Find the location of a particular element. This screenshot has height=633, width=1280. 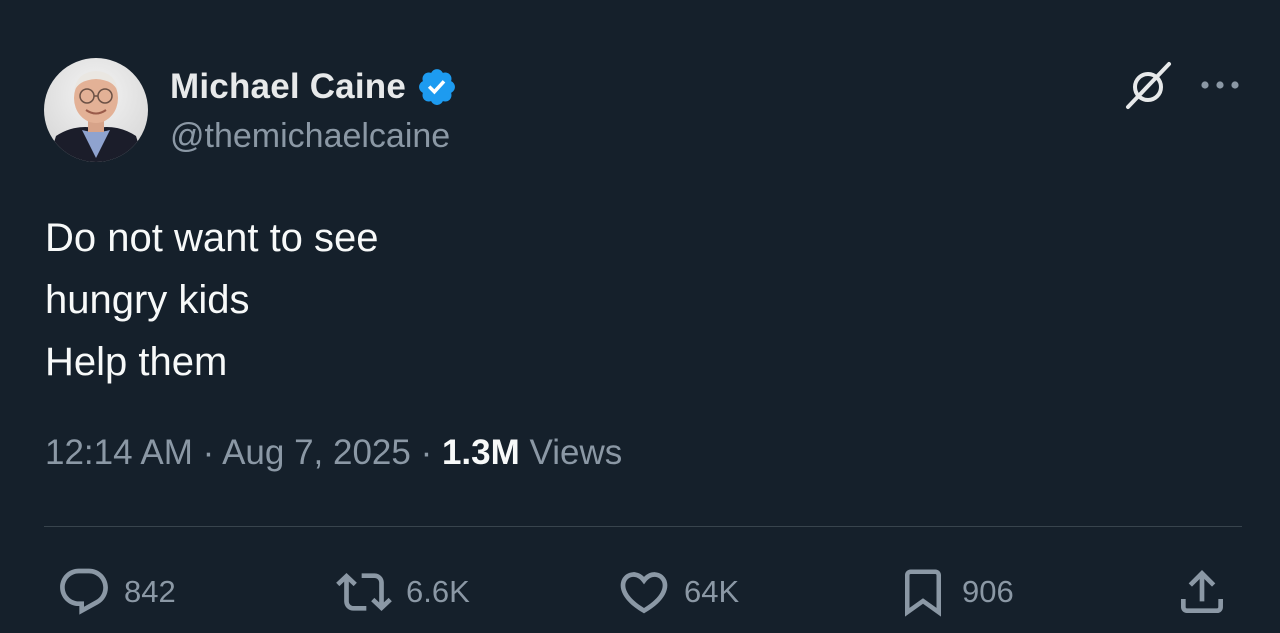

like-icon is located at coordinates (644, 593).